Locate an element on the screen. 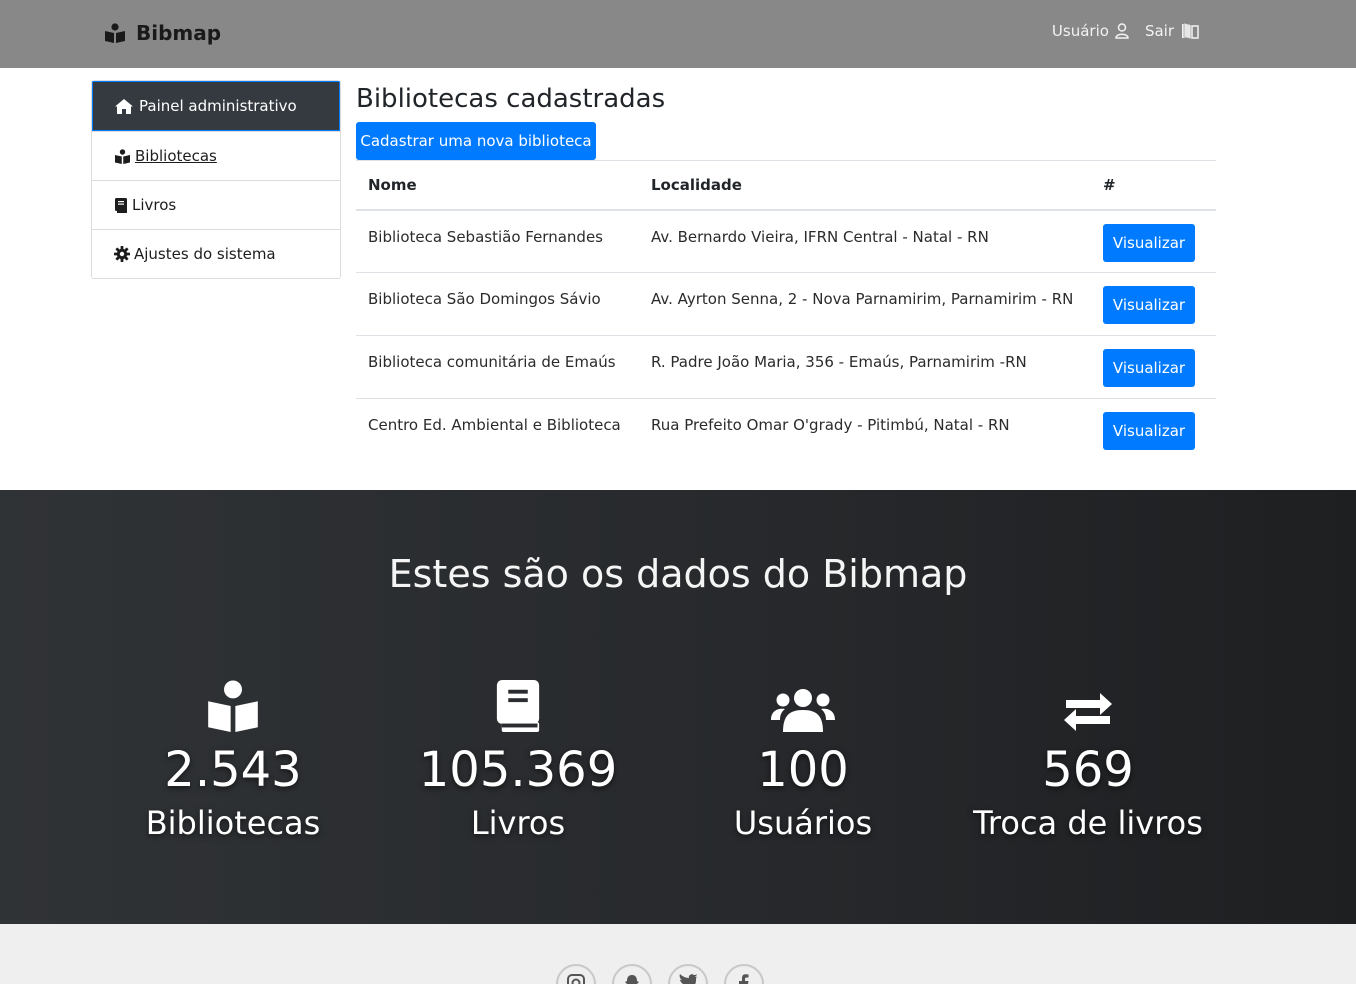 Image resolution: width=1356 pixels, height=984 pixels. gear-icon is located at coordinates (122, 254).